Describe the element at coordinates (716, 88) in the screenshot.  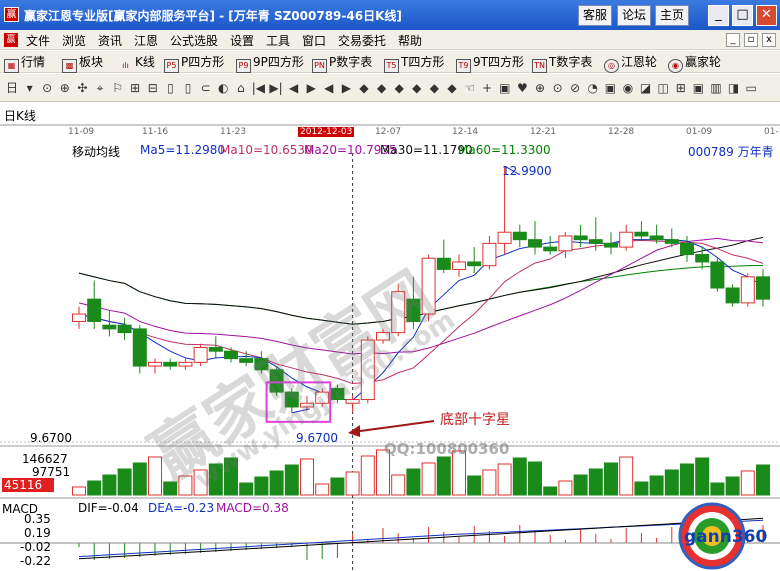
I see `drawing-tool-icon: ▥` at that location.